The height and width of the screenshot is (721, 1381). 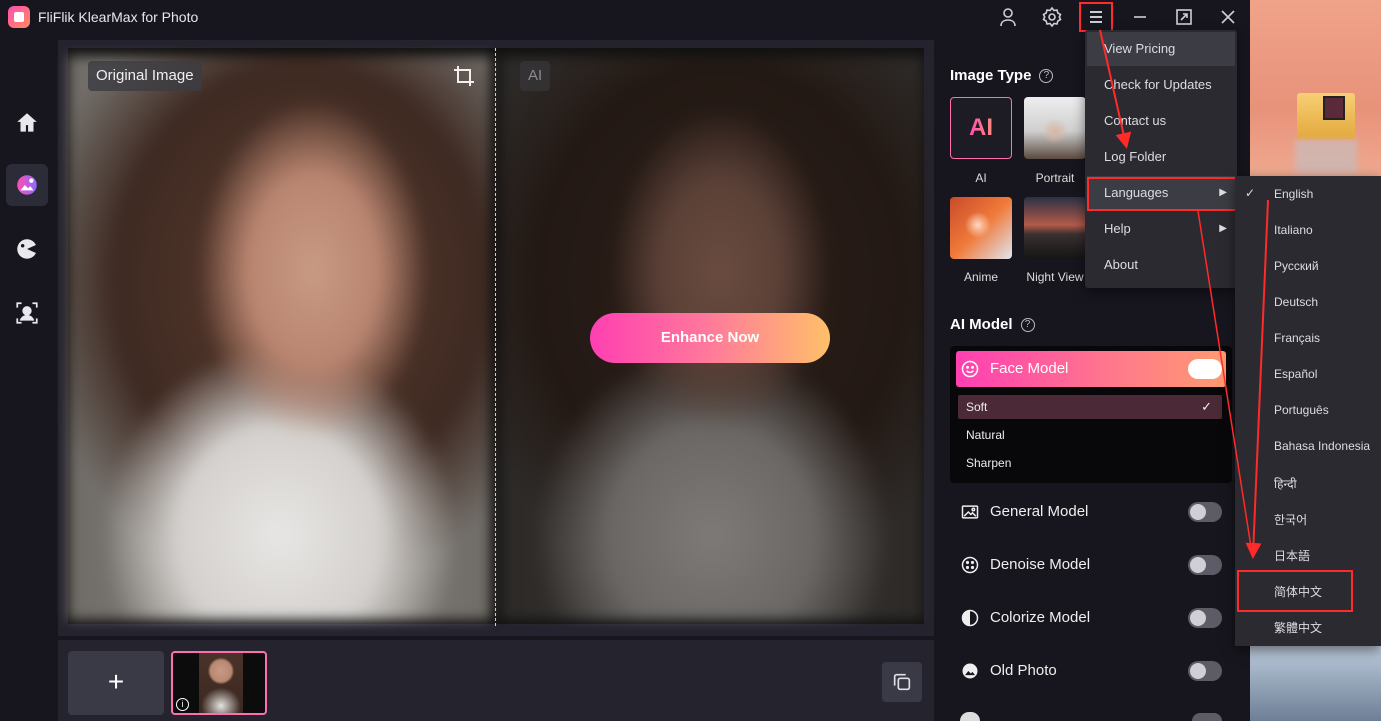 I want to click on original-image-label: Original Image, so click(x=145, y=76).